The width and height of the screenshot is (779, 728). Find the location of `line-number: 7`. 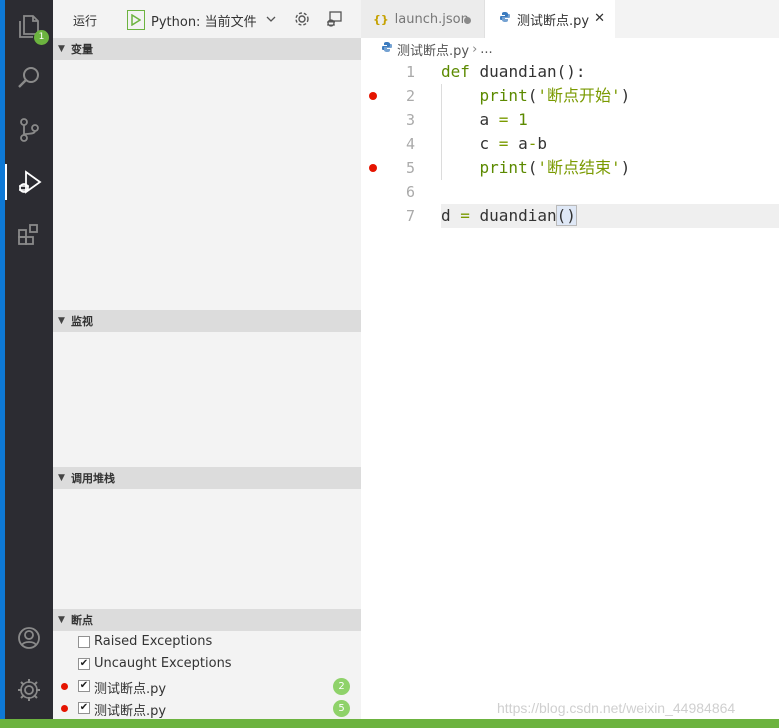

line-number: 7 is located at coordinates (410, 216).